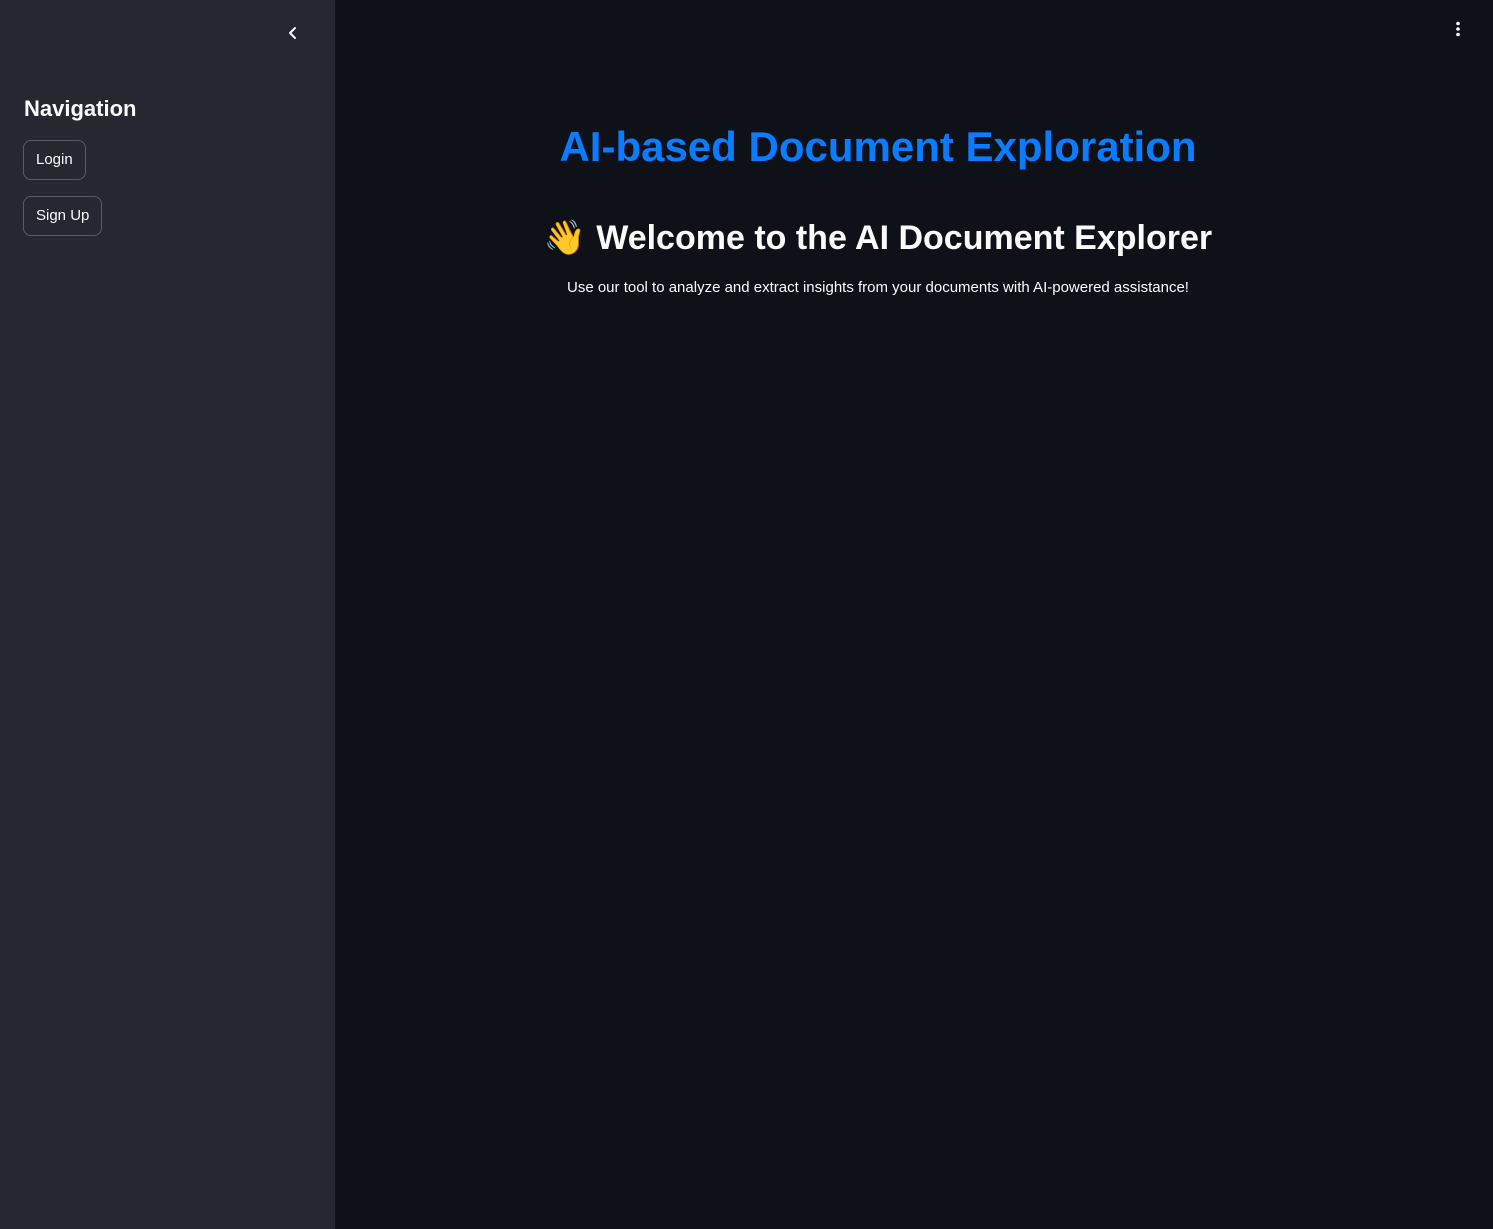 The height and width of the screenshot is (1229, 1493). I want to click on sidebar-heading: Navigation, so click(80, 108).